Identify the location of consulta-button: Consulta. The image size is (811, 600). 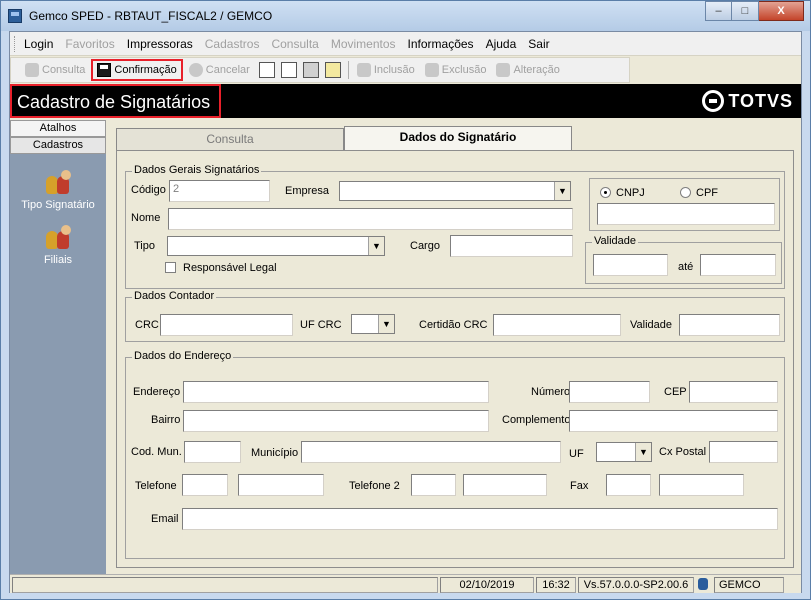
(55, 70).